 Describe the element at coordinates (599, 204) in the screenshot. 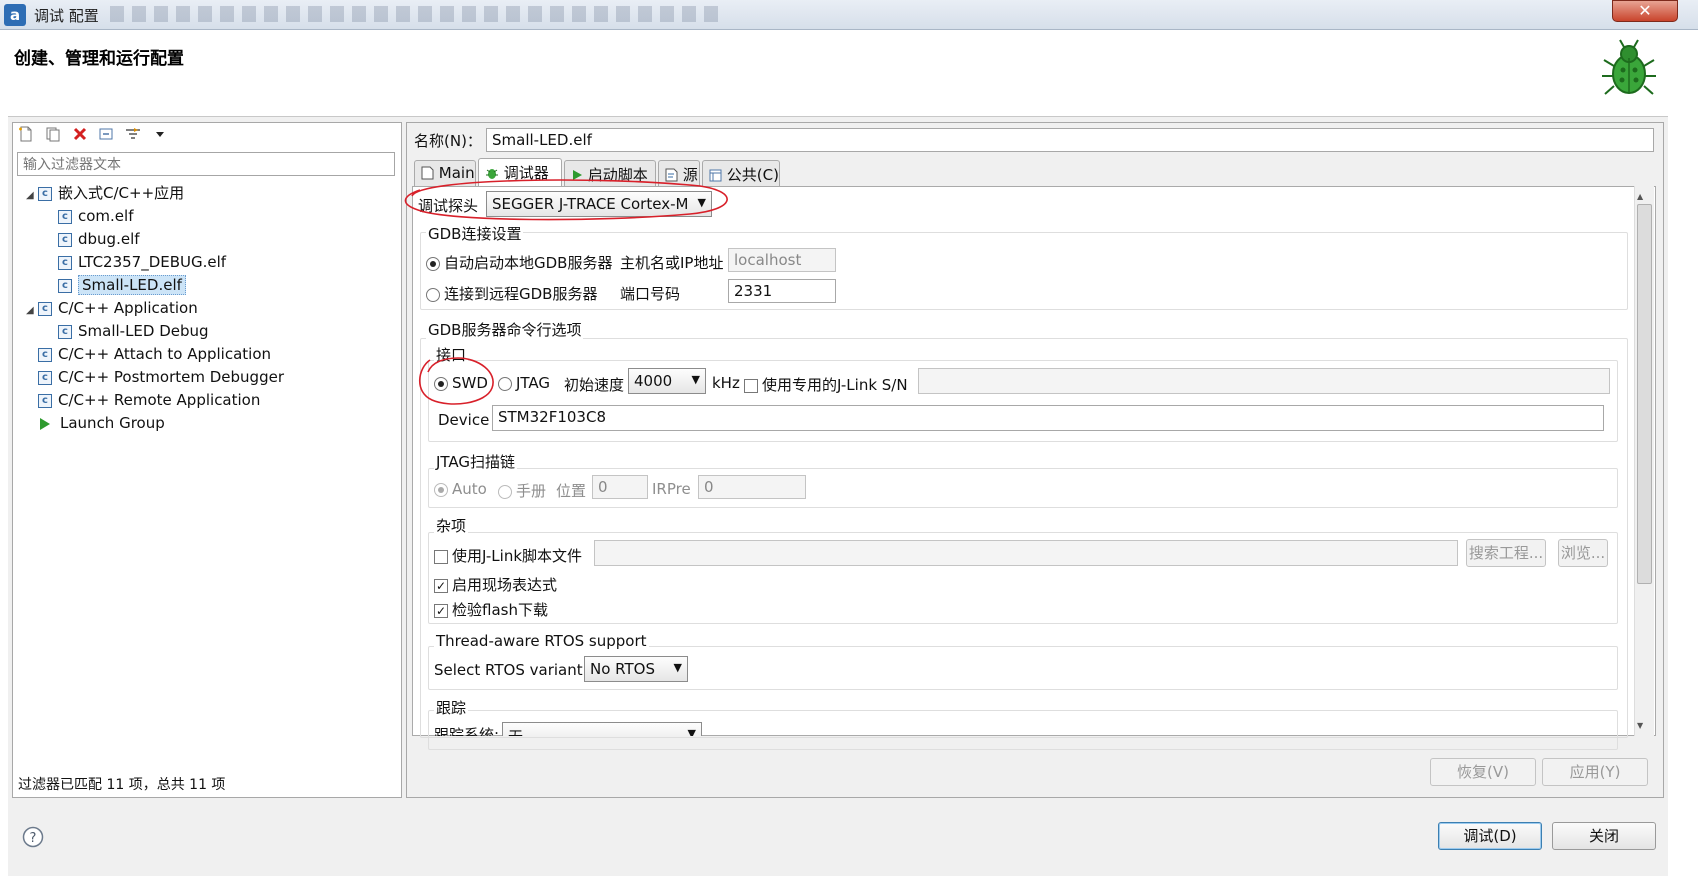

I see `probe-select: SEGGER J-TRACE Cortex-M ▼` at that location.